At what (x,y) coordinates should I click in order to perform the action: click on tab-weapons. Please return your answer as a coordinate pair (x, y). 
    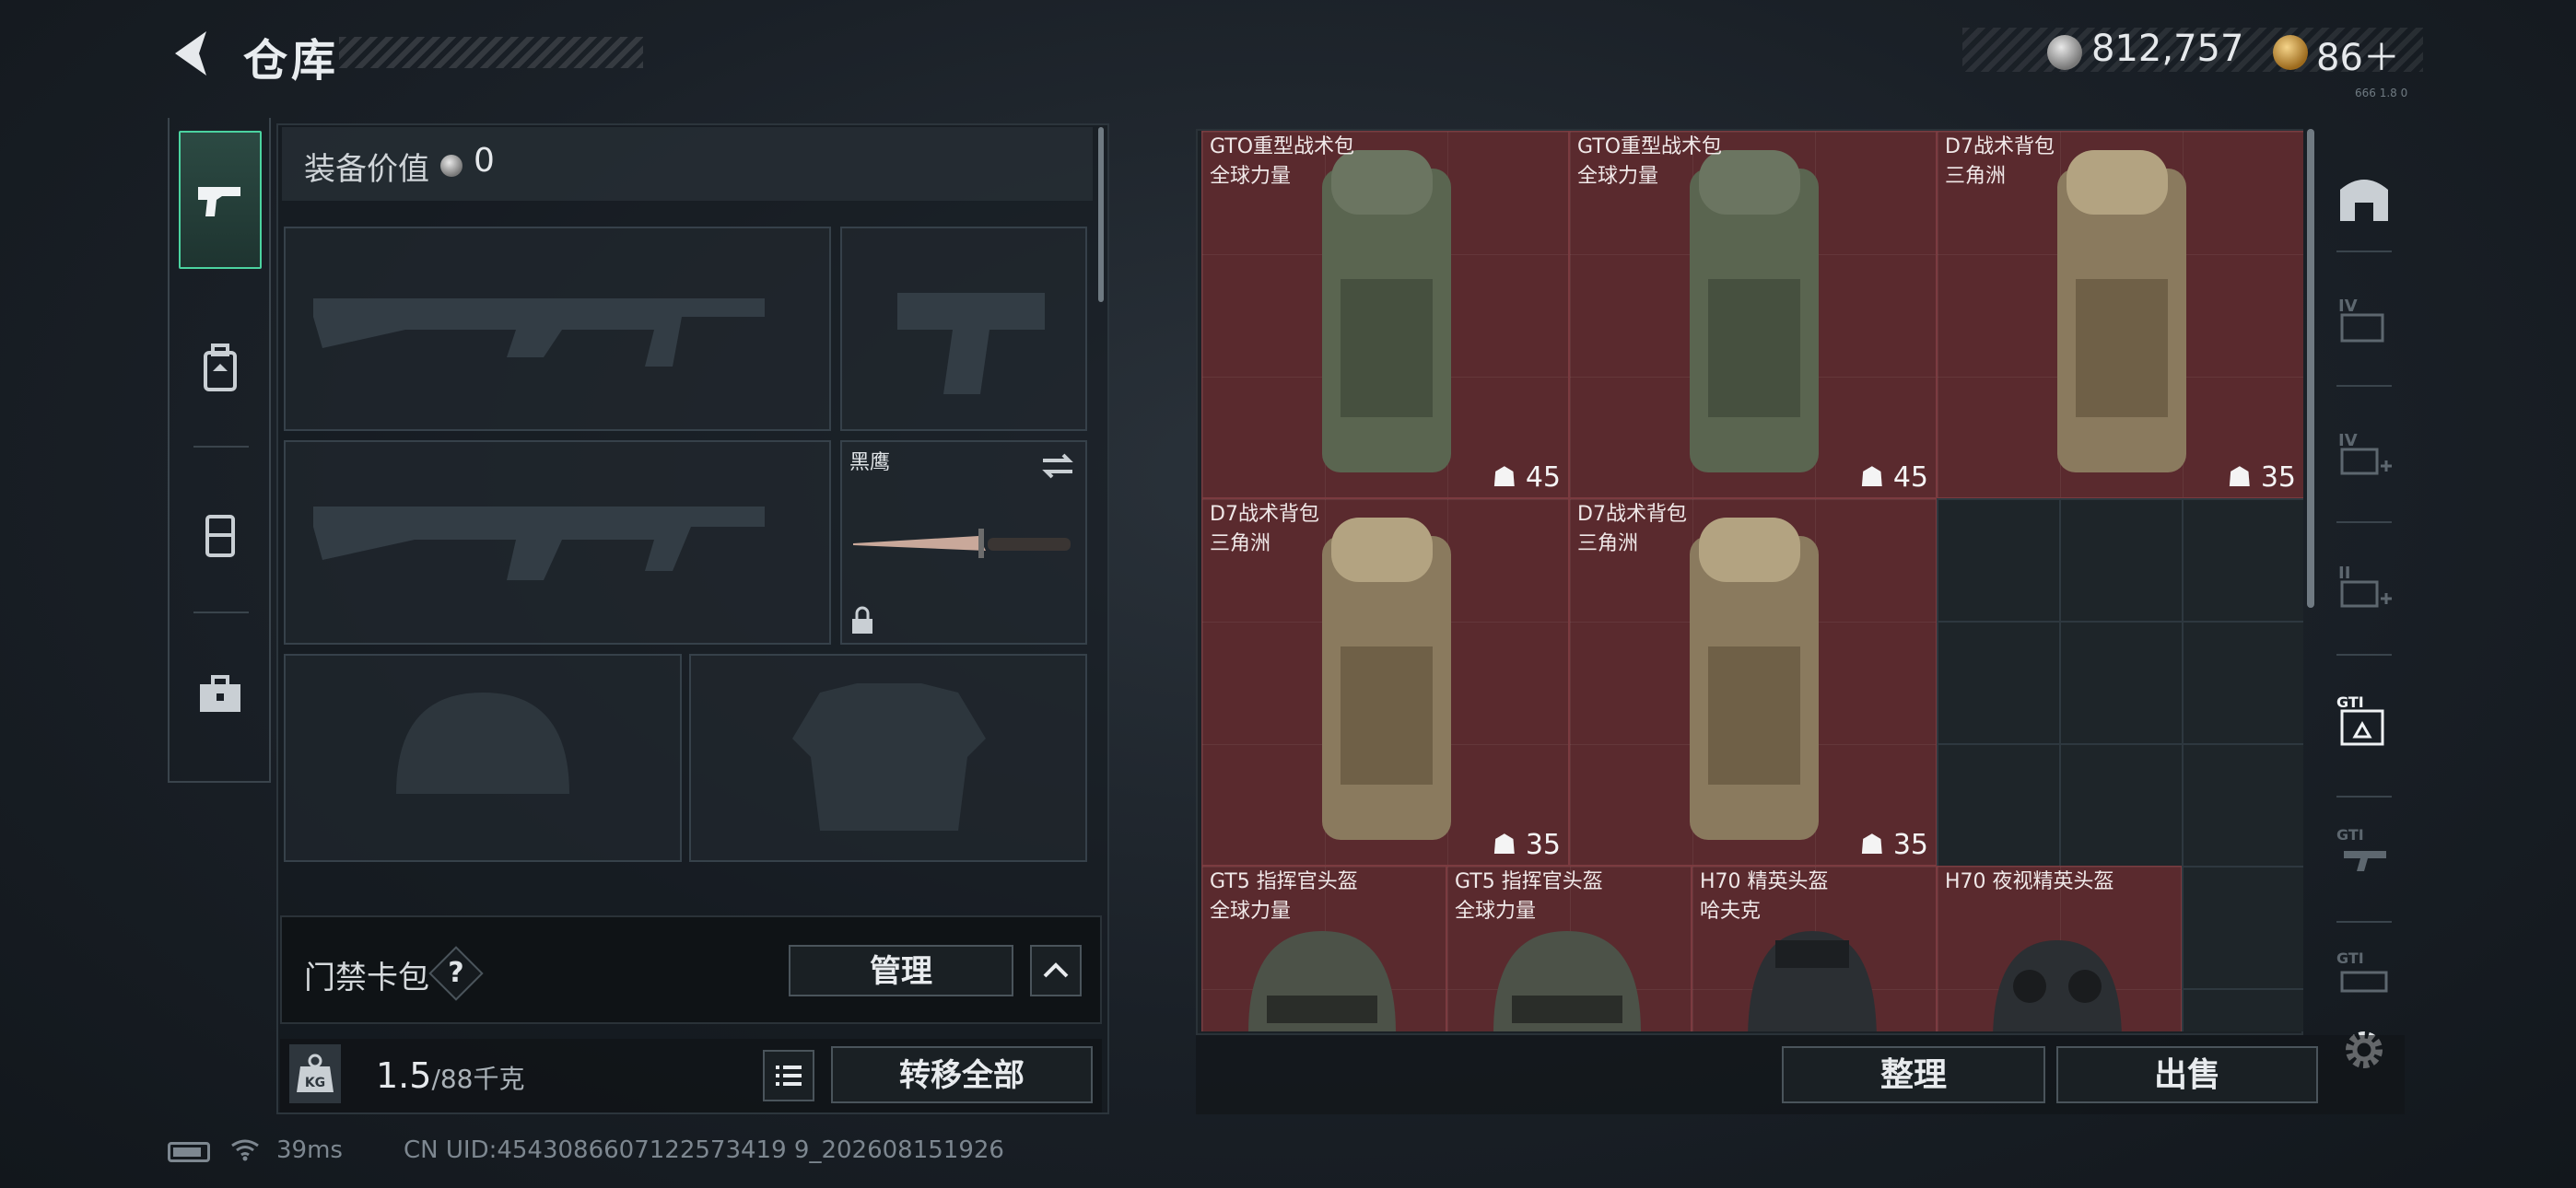
    Looking at the image, I should click on (220, 200).